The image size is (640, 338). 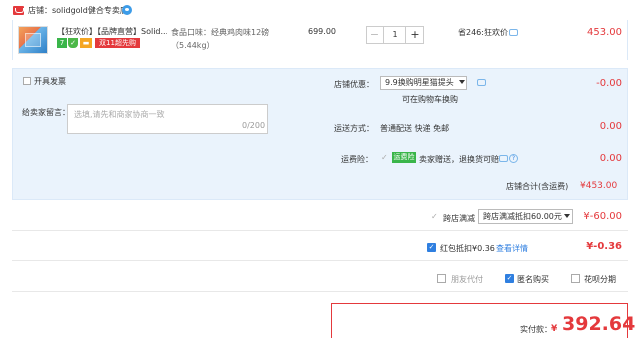 I want to click on promotion-note-icon, so click(x=513, y=32).